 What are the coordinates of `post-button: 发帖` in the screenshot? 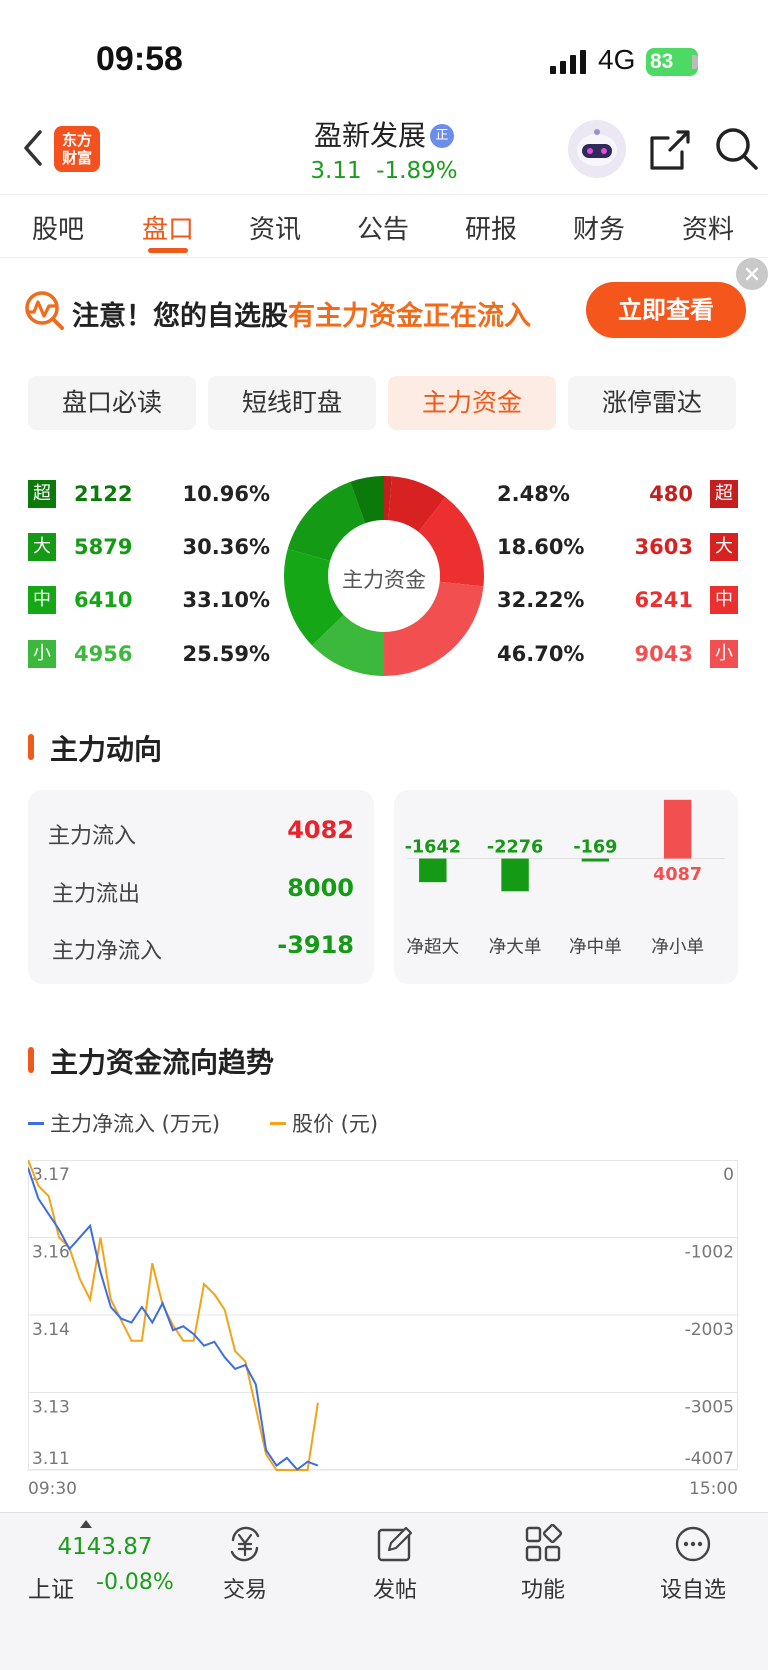 It's located at (395, 1564).